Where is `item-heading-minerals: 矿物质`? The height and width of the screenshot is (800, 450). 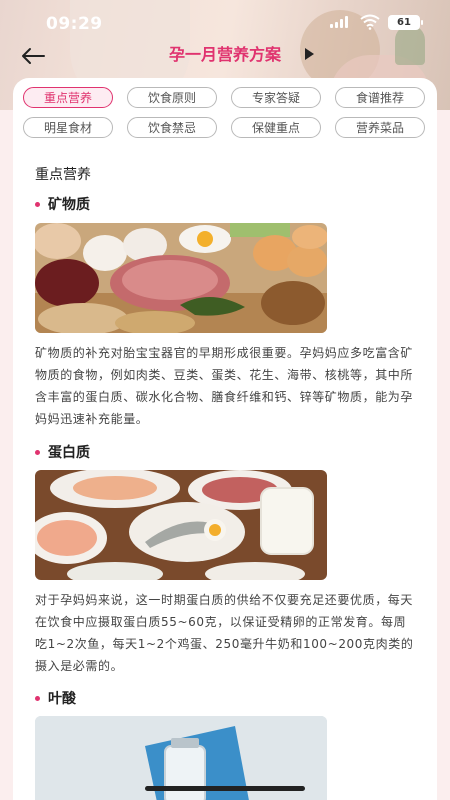 item-heading-minerals: 矿物质 is located at coordinates (62, 204).